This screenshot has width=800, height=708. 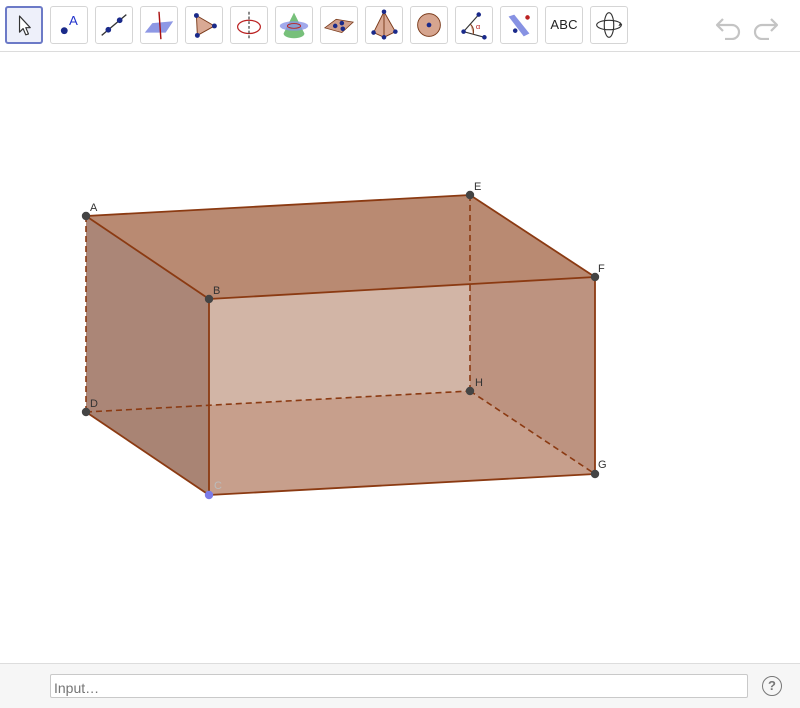 What do you see at coordinates (94, 208) in the screenshot?
I see `label-A: A` at bounding box center [94, 208].